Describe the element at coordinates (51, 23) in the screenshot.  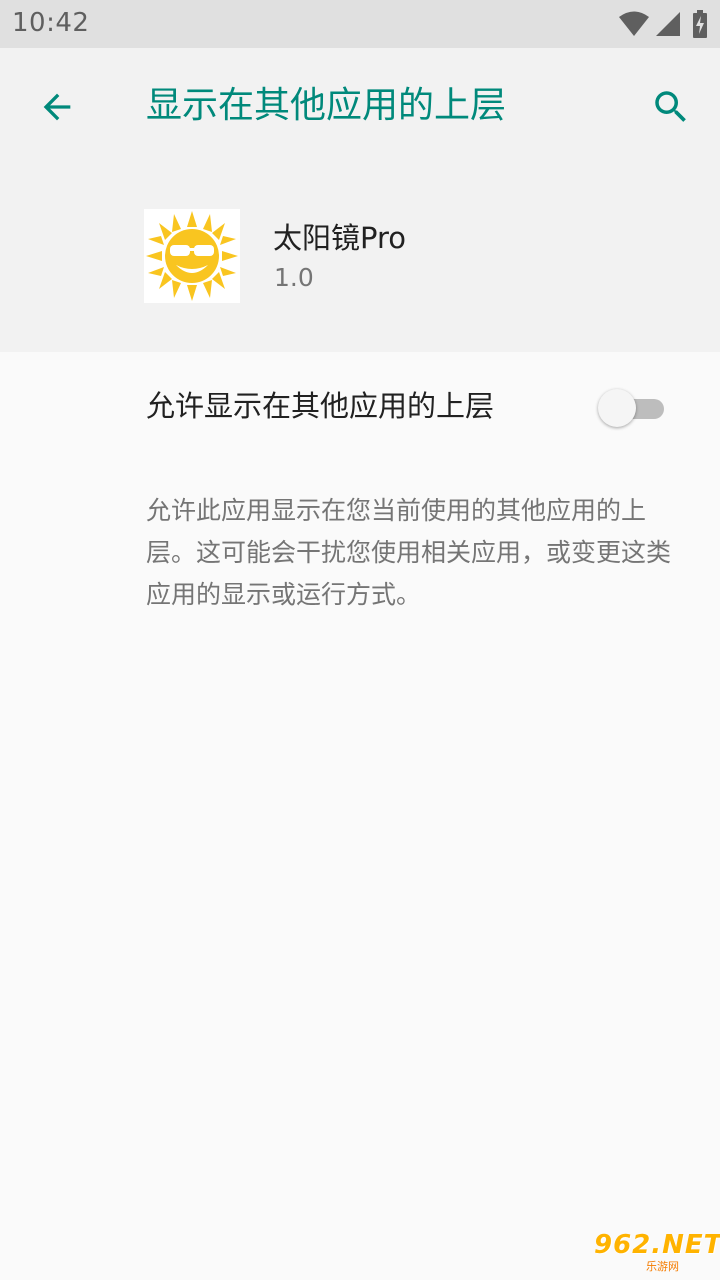
I see `status-time: 10:42` at that location.